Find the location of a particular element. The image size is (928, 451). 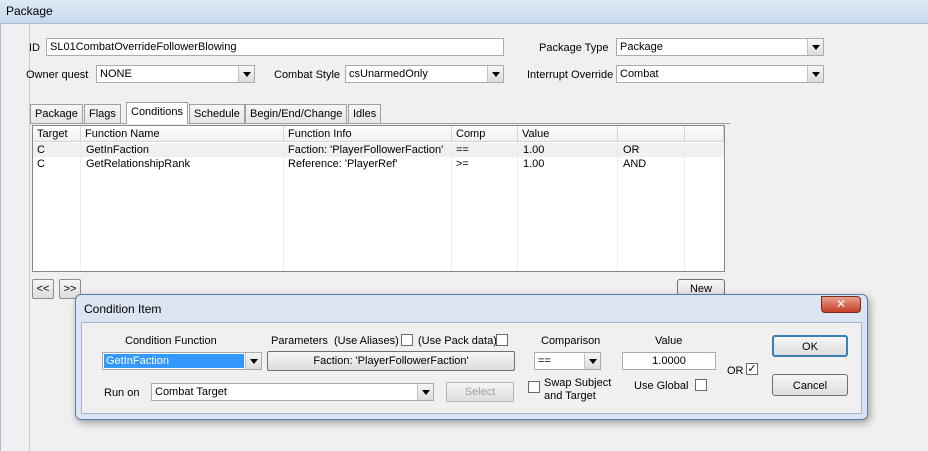

tab-conditions: Conditions is located at coordinates (157, 113).